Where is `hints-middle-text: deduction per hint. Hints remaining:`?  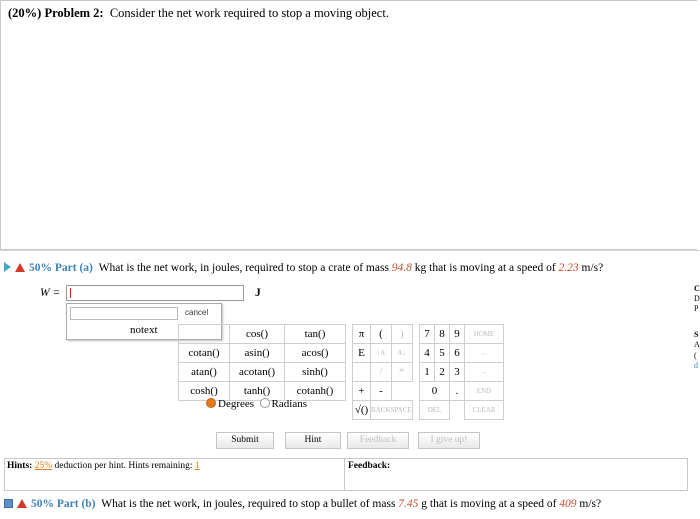 hints-middle-text: deduction per hint. Hints remaining: is located at coordinates (123, 466).